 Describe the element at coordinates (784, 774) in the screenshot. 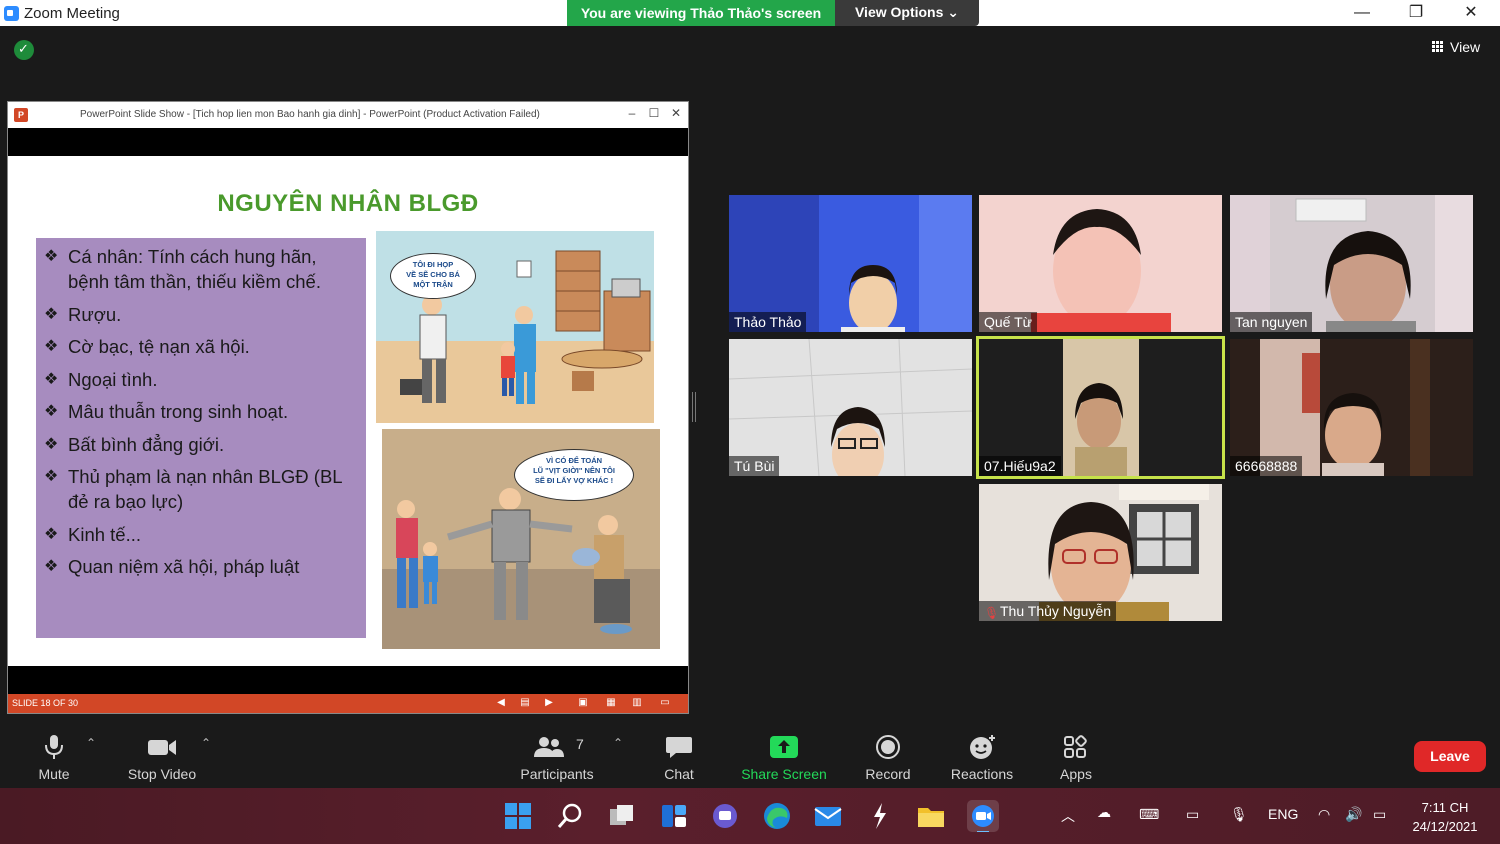

I see `share-screen-label: Share Screen` at that location.